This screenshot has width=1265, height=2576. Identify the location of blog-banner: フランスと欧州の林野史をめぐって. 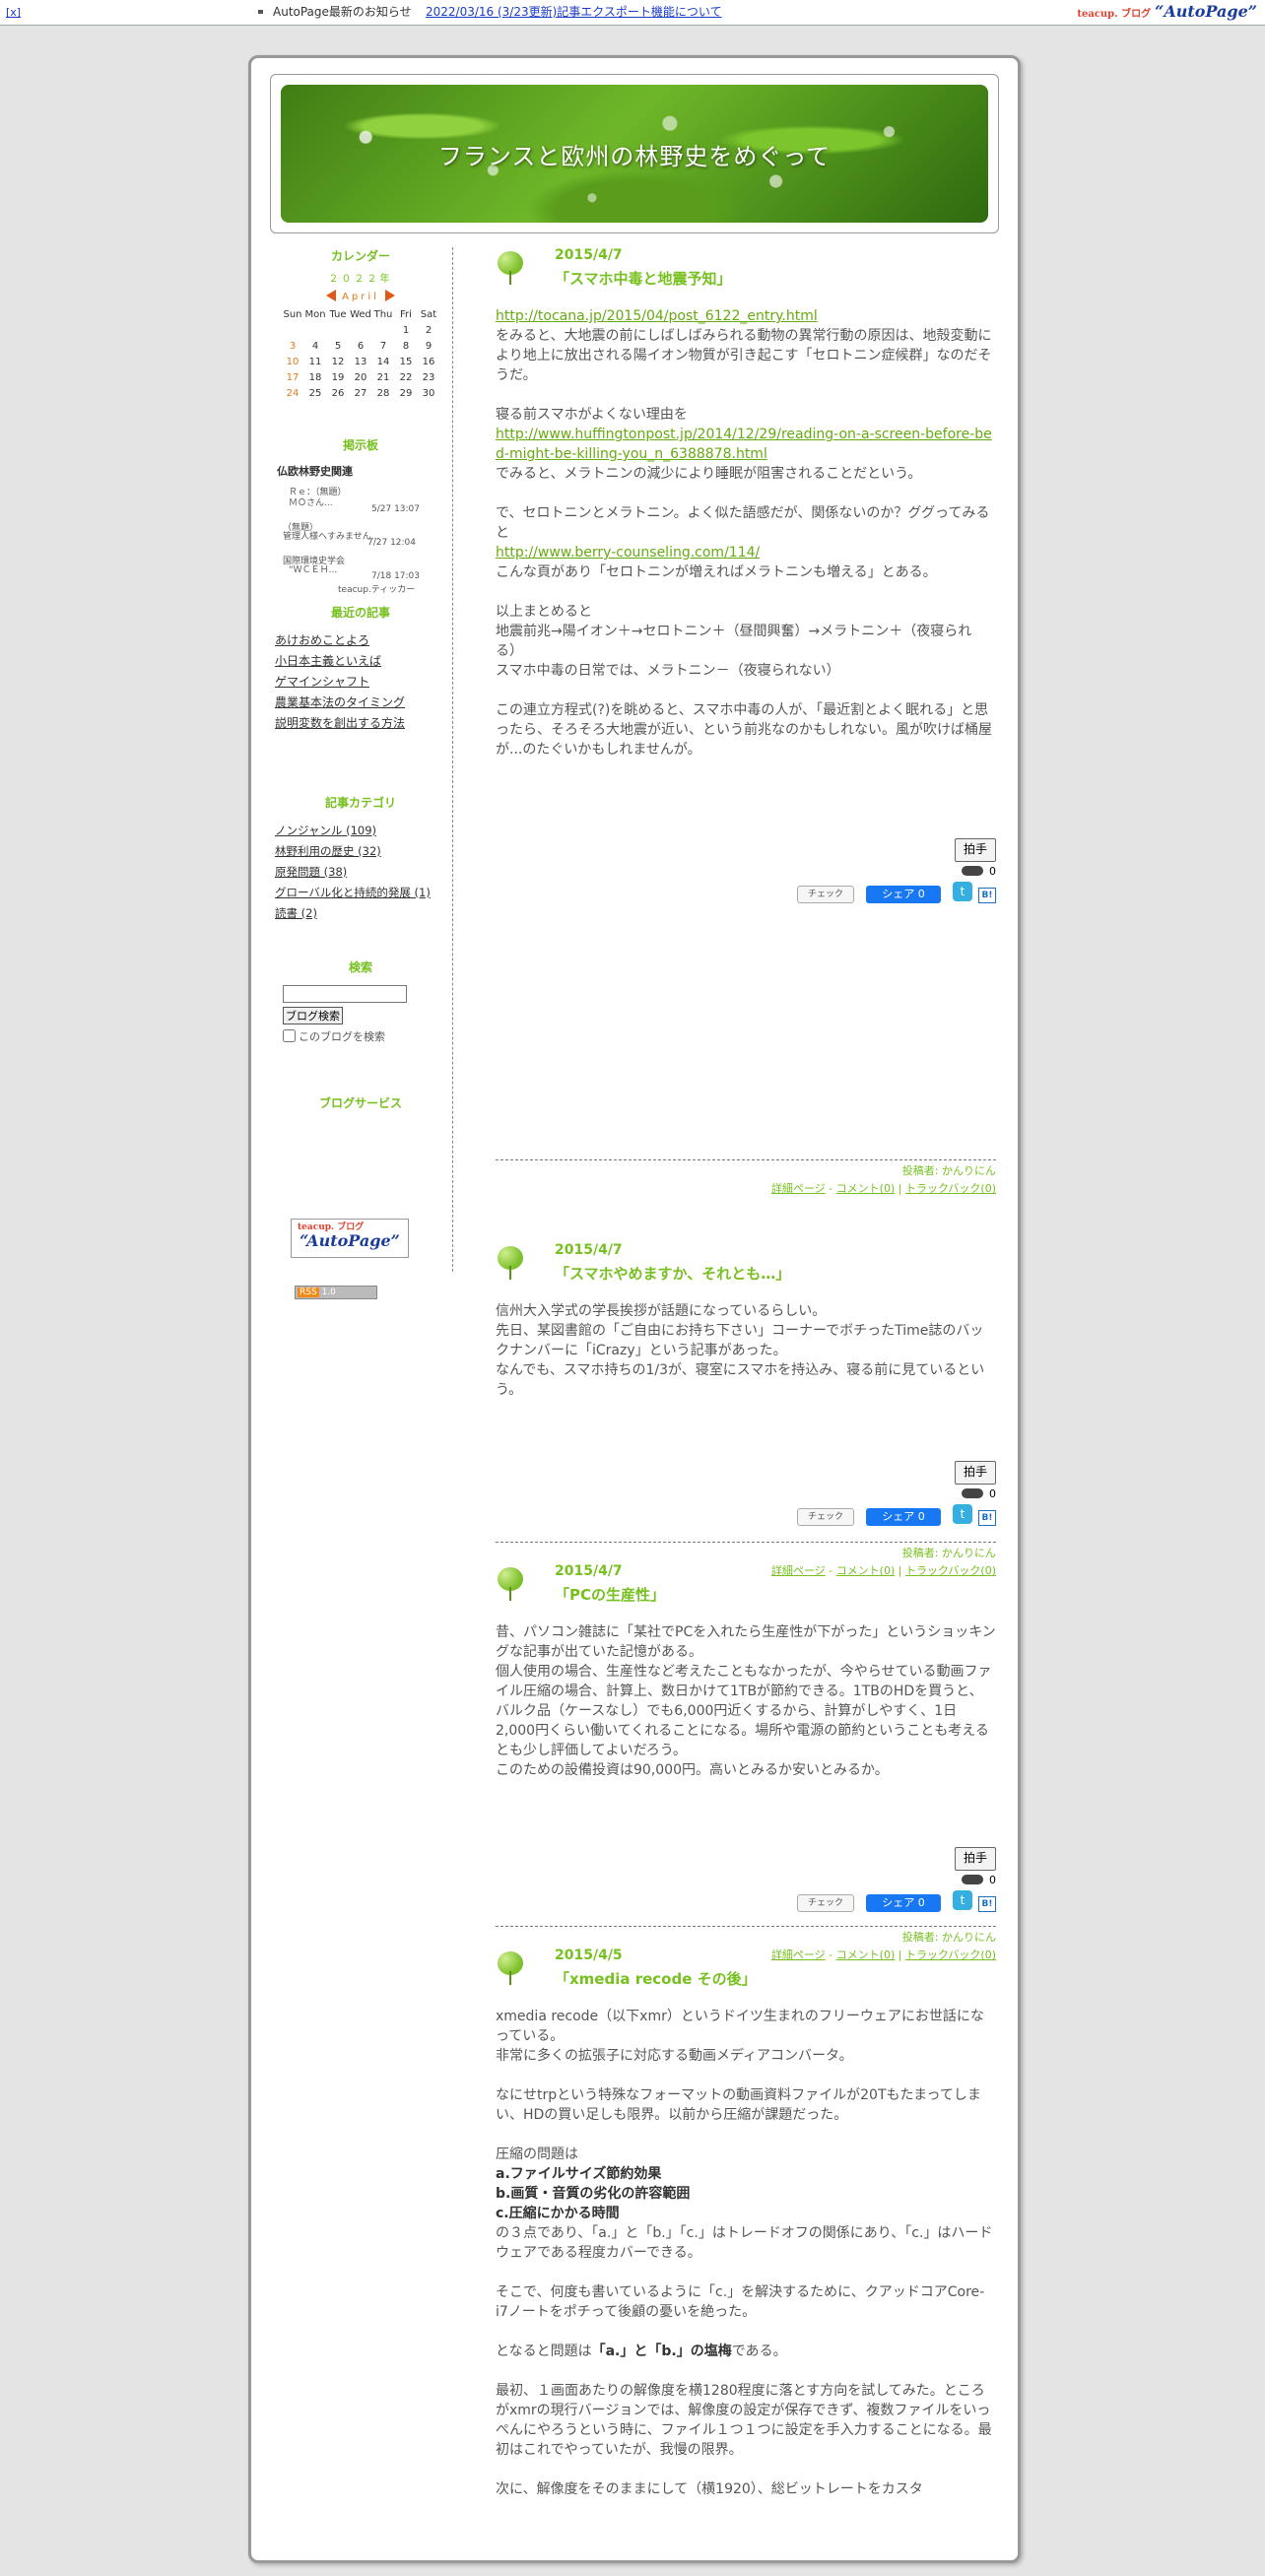
(634, 154).